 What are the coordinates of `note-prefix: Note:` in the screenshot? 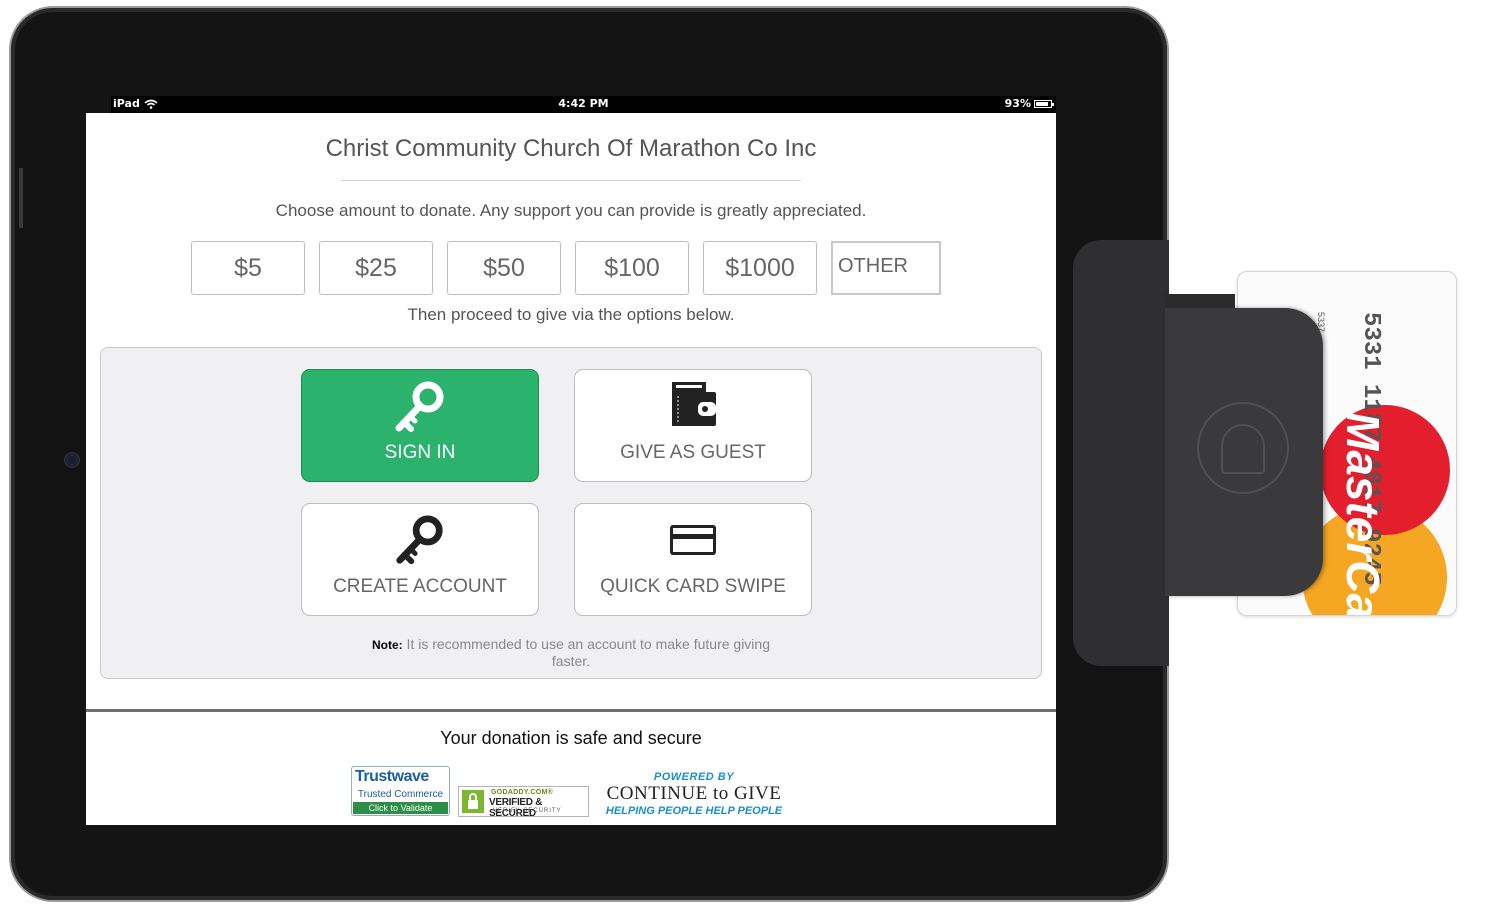 It's located at (387, 645).